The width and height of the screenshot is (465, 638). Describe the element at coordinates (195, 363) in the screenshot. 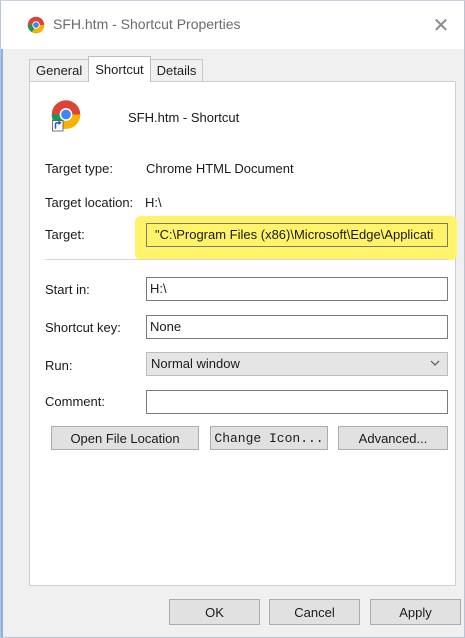

I see `run-select-value: Normal window` at that location.